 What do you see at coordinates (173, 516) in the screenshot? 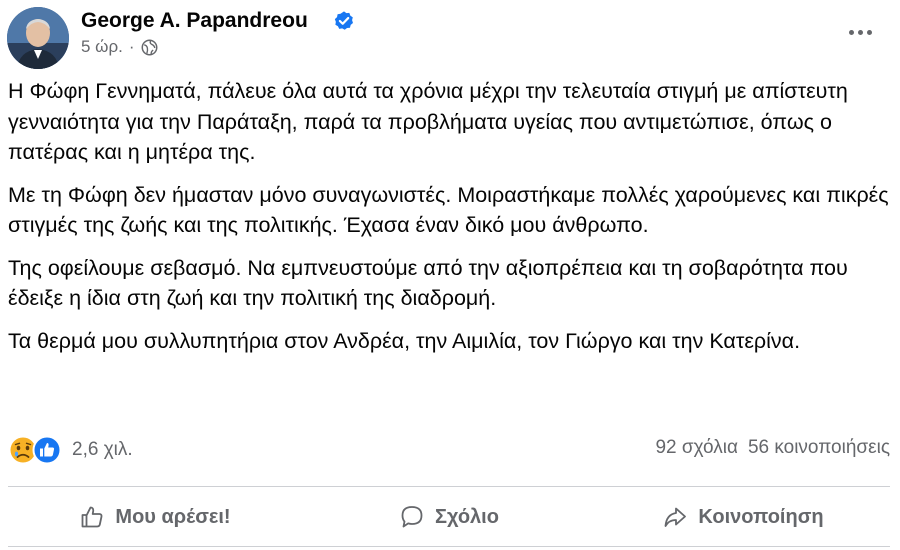
I see `like-button-label: Μου αρέσει!` at bounding box center [173, 516].